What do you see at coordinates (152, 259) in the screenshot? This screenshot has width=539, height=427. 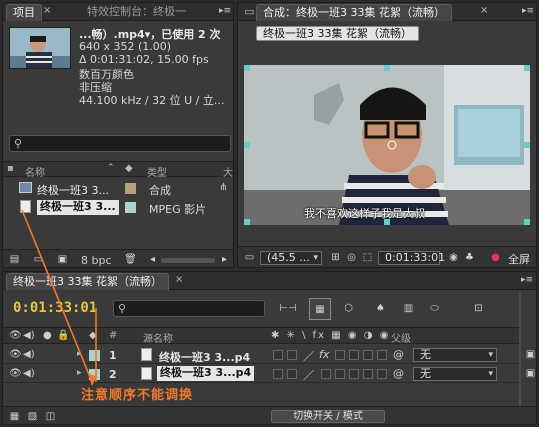 I see `scroll-left-icon: ◂` at bounding box center [152, 259].